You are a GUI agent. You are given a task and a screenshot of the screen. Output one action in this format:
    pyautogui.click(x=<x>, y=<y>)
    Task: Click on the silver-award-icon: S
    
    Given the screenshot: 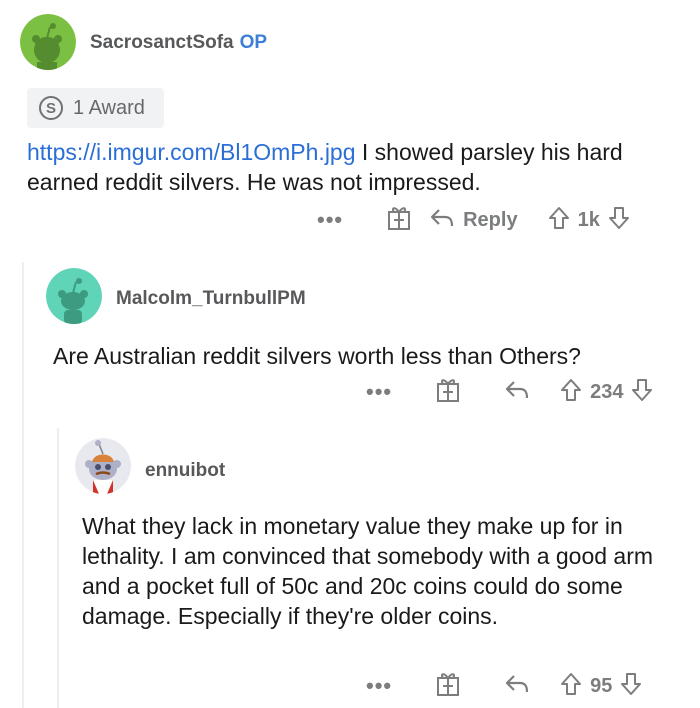 What is the action you would take?
    pyautogui.click(x=51, y=108)
    